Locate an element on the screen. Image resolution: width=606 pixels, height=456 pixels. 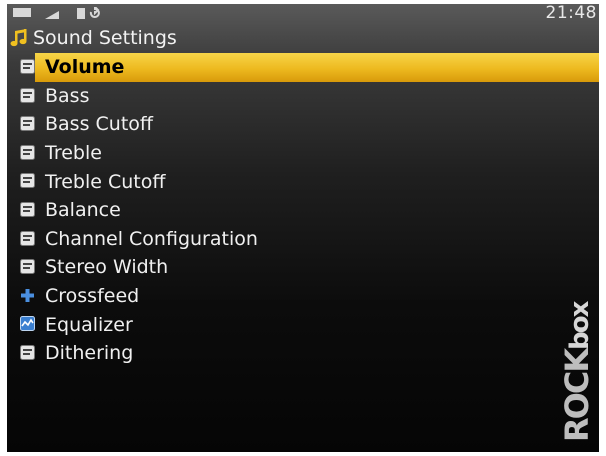
menu-header: Sound Settings is located at coordinates (93, 38).